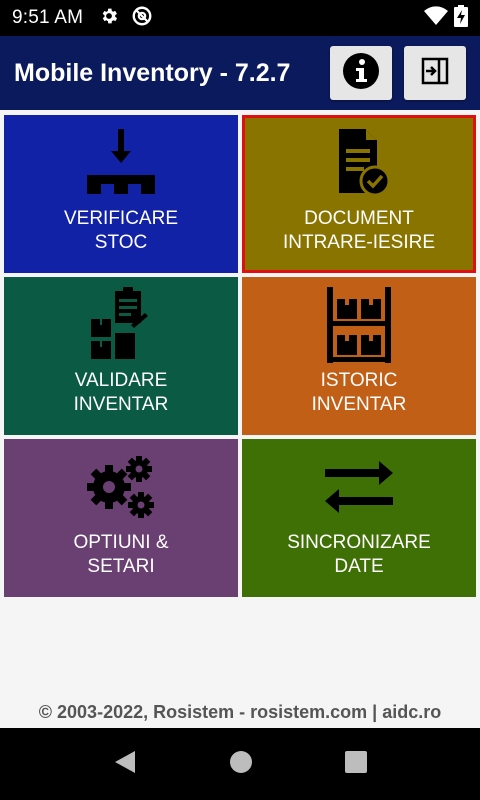  Describe the element at coordinates (121, 230) in the screenshot. I see `tile-label: VERIFICARE STOC` at that location.